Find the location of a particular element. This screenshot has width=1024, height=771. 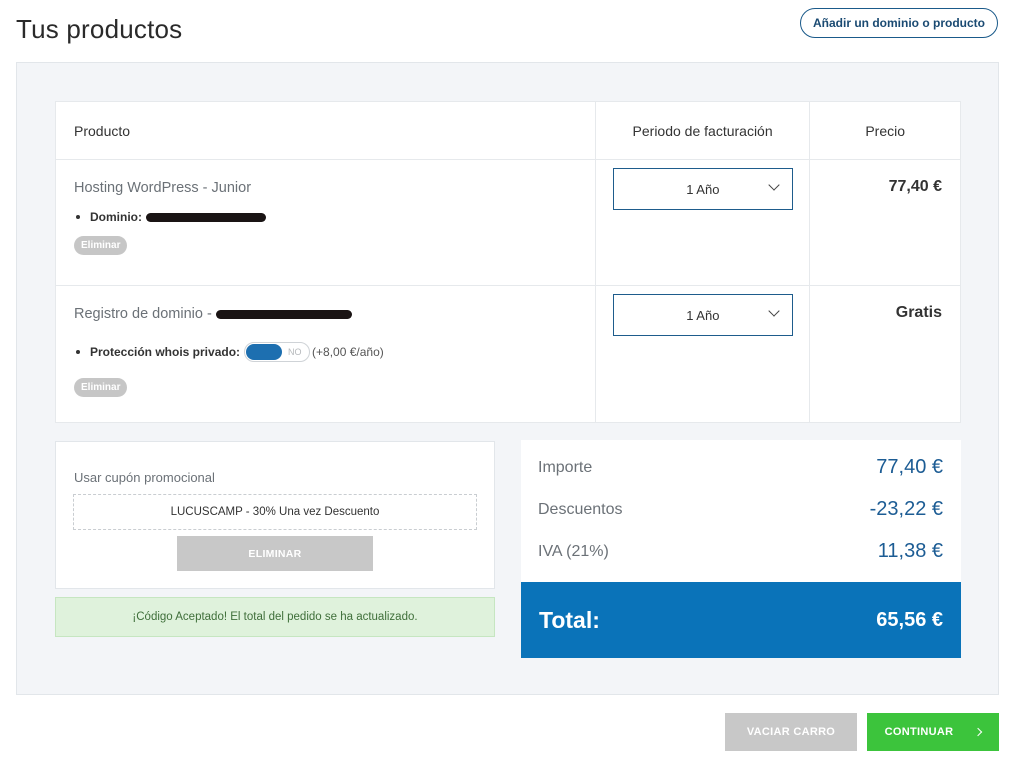

price-cell: 77,40 € is located at coordinates (885, 222).